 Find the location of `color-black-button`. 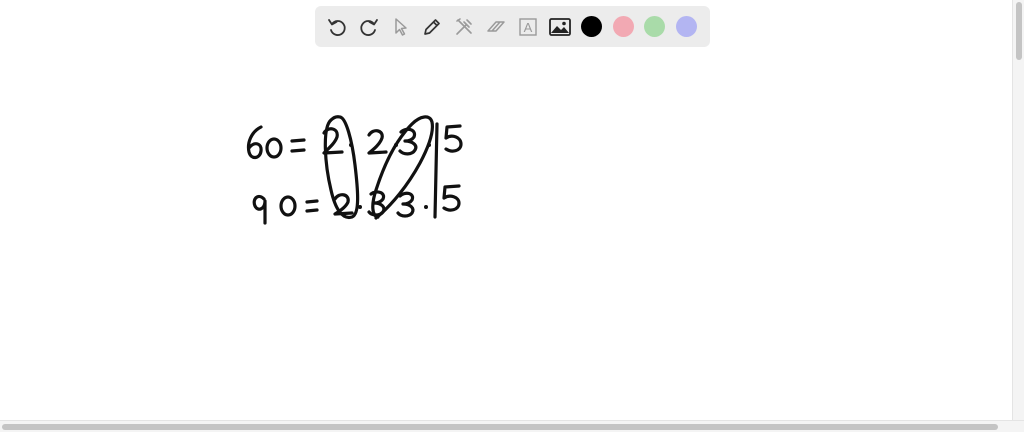

color-black-button is located at coordinates (591, 27).